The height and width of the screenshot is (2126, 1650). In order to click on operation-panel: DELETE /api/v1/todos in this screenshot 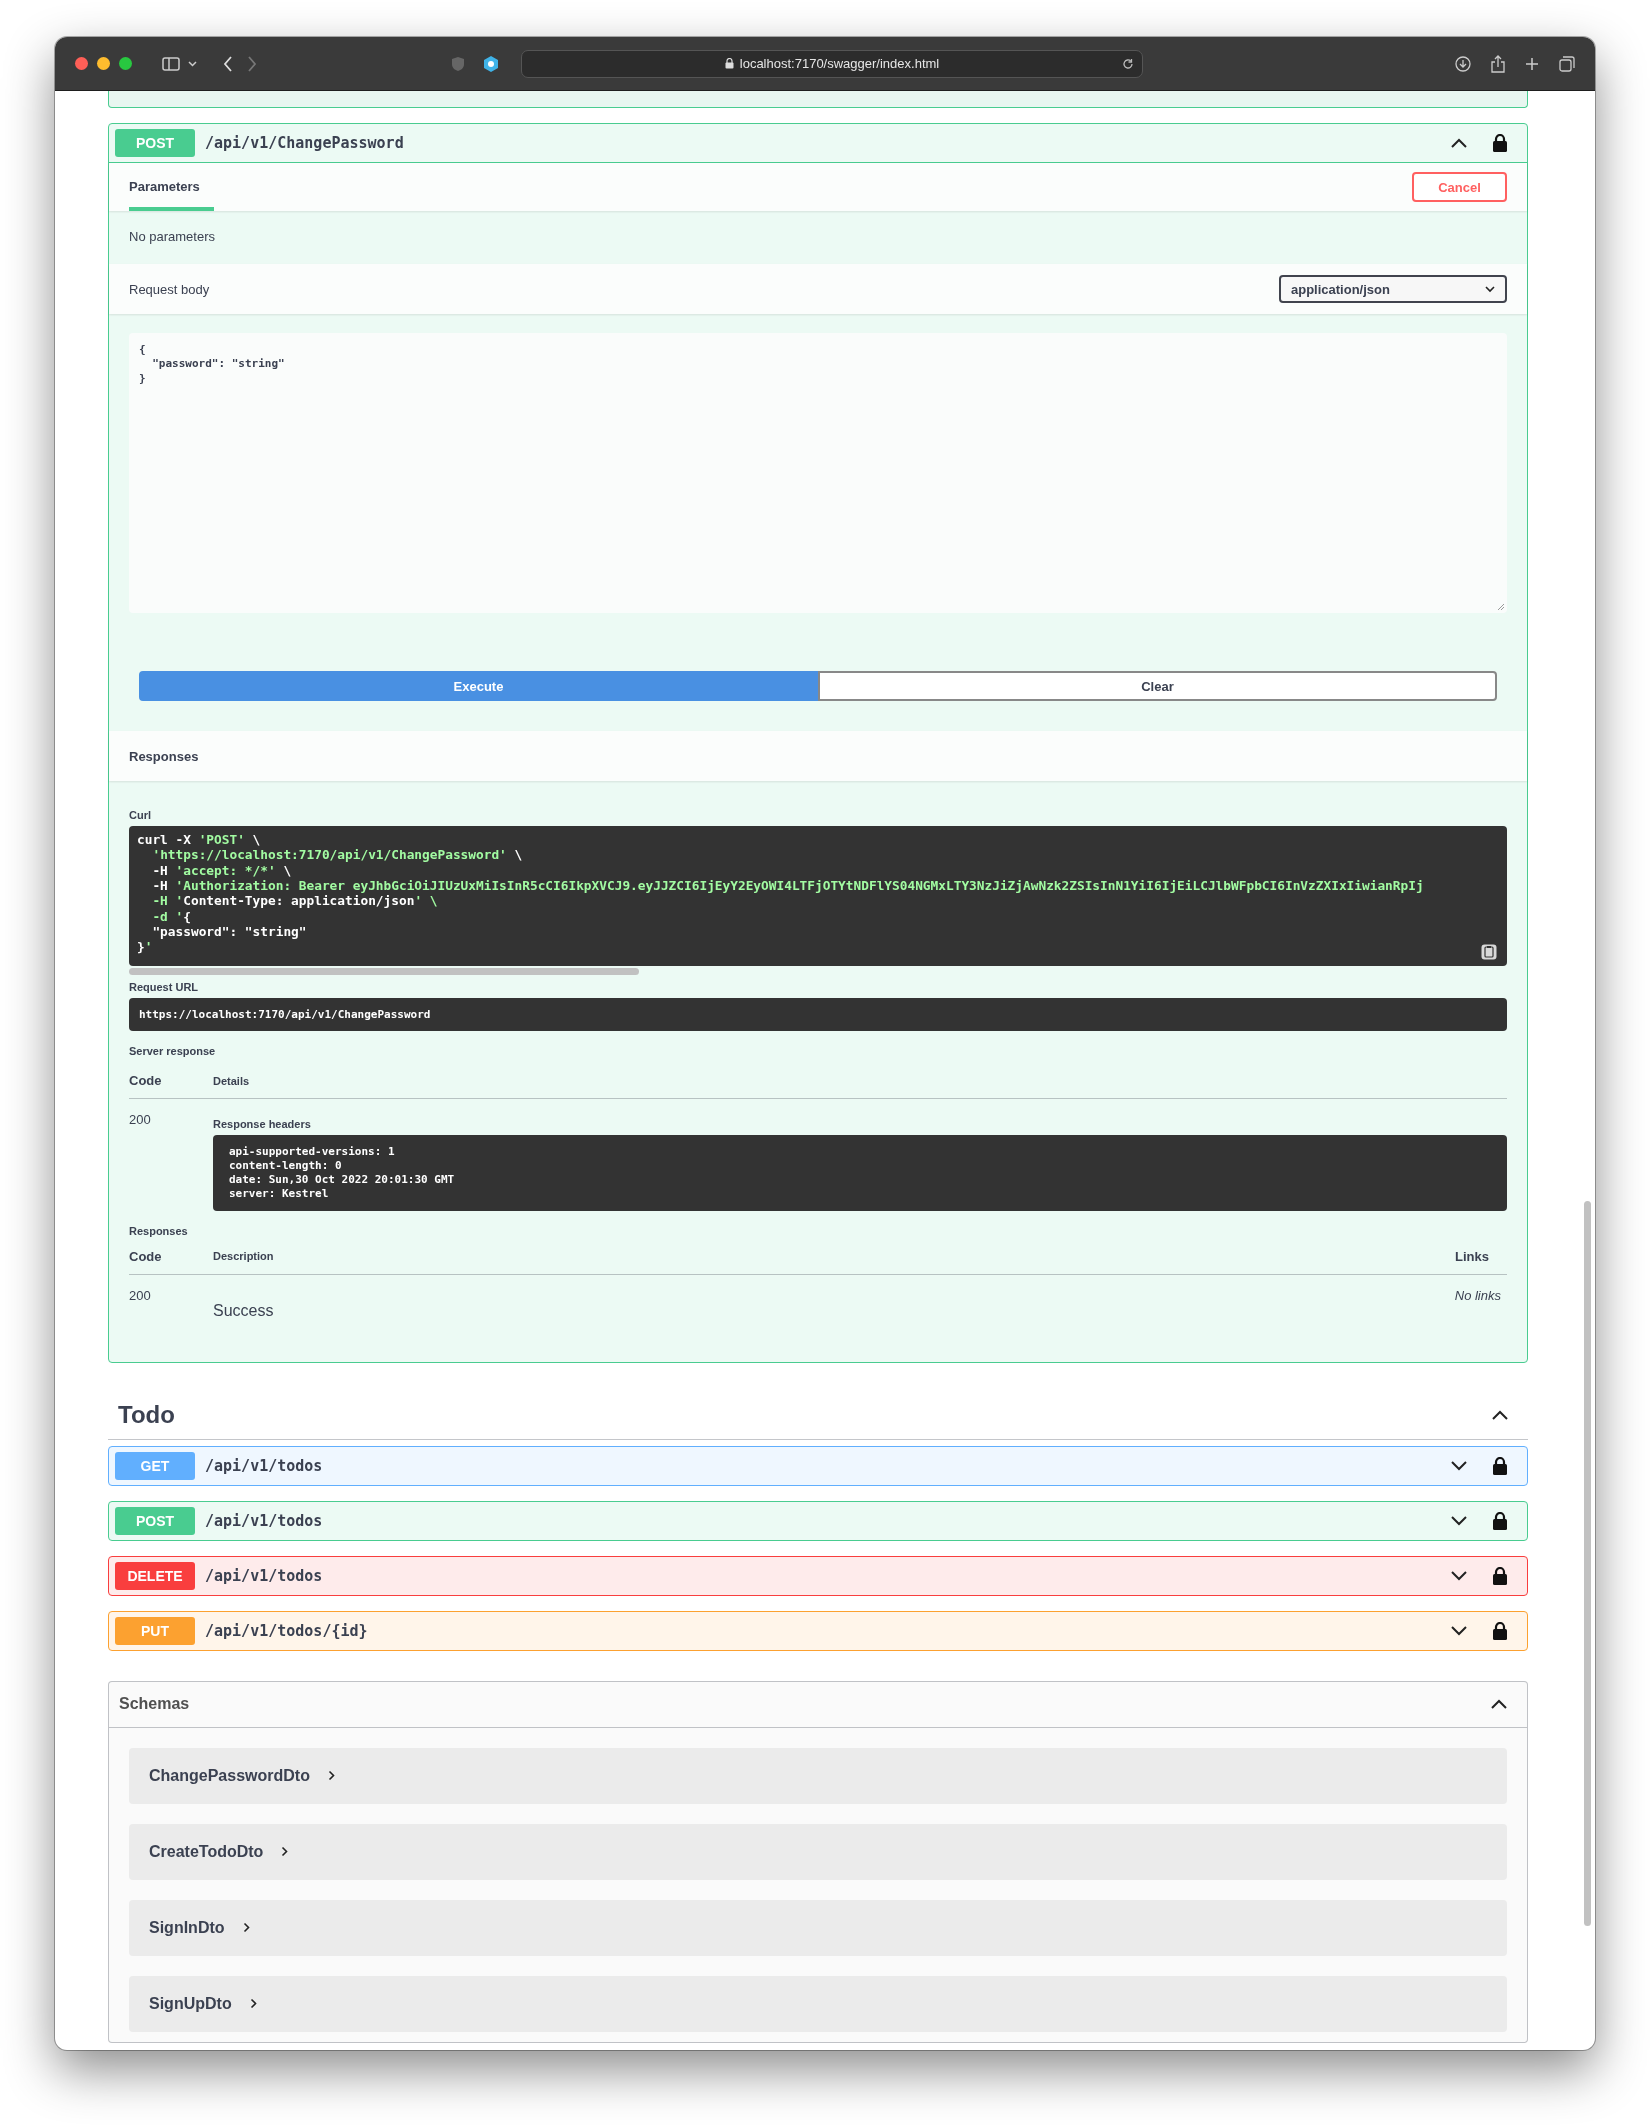, I will do `click(818, 1575)`.